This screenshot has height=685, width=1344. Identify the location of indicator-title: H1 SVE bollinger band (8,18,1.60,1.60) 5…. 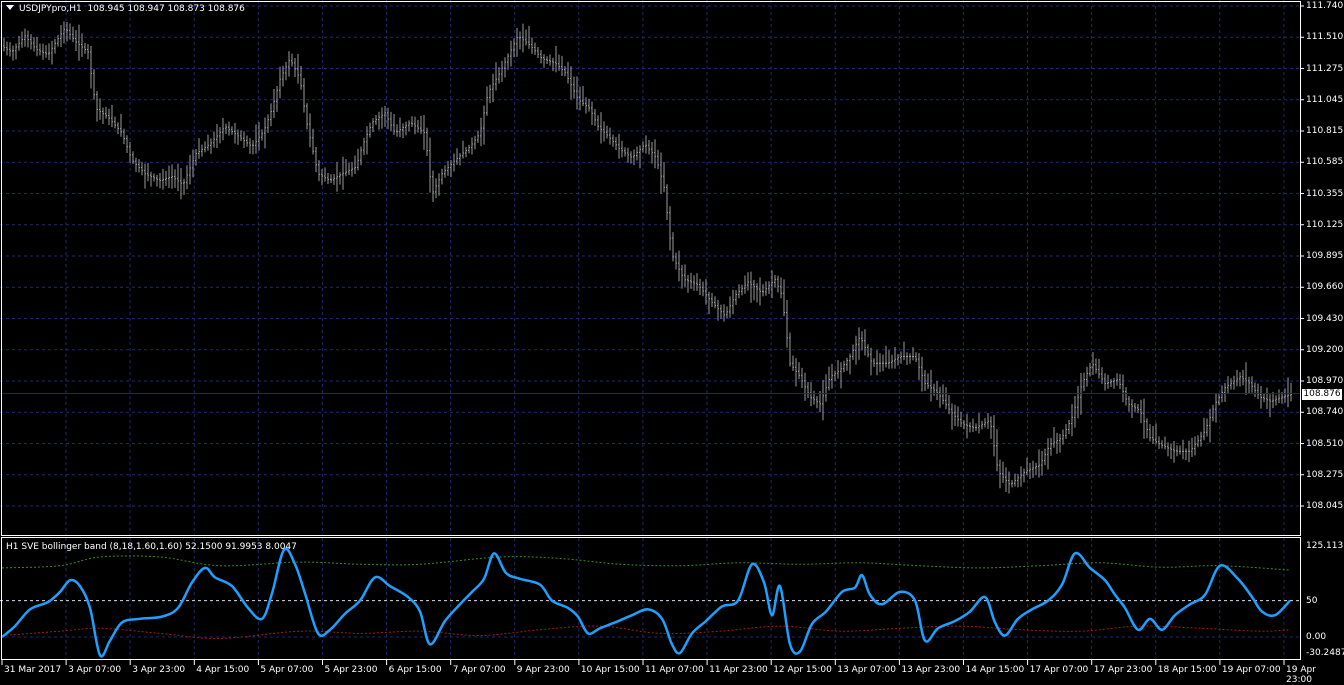
(151, 547).